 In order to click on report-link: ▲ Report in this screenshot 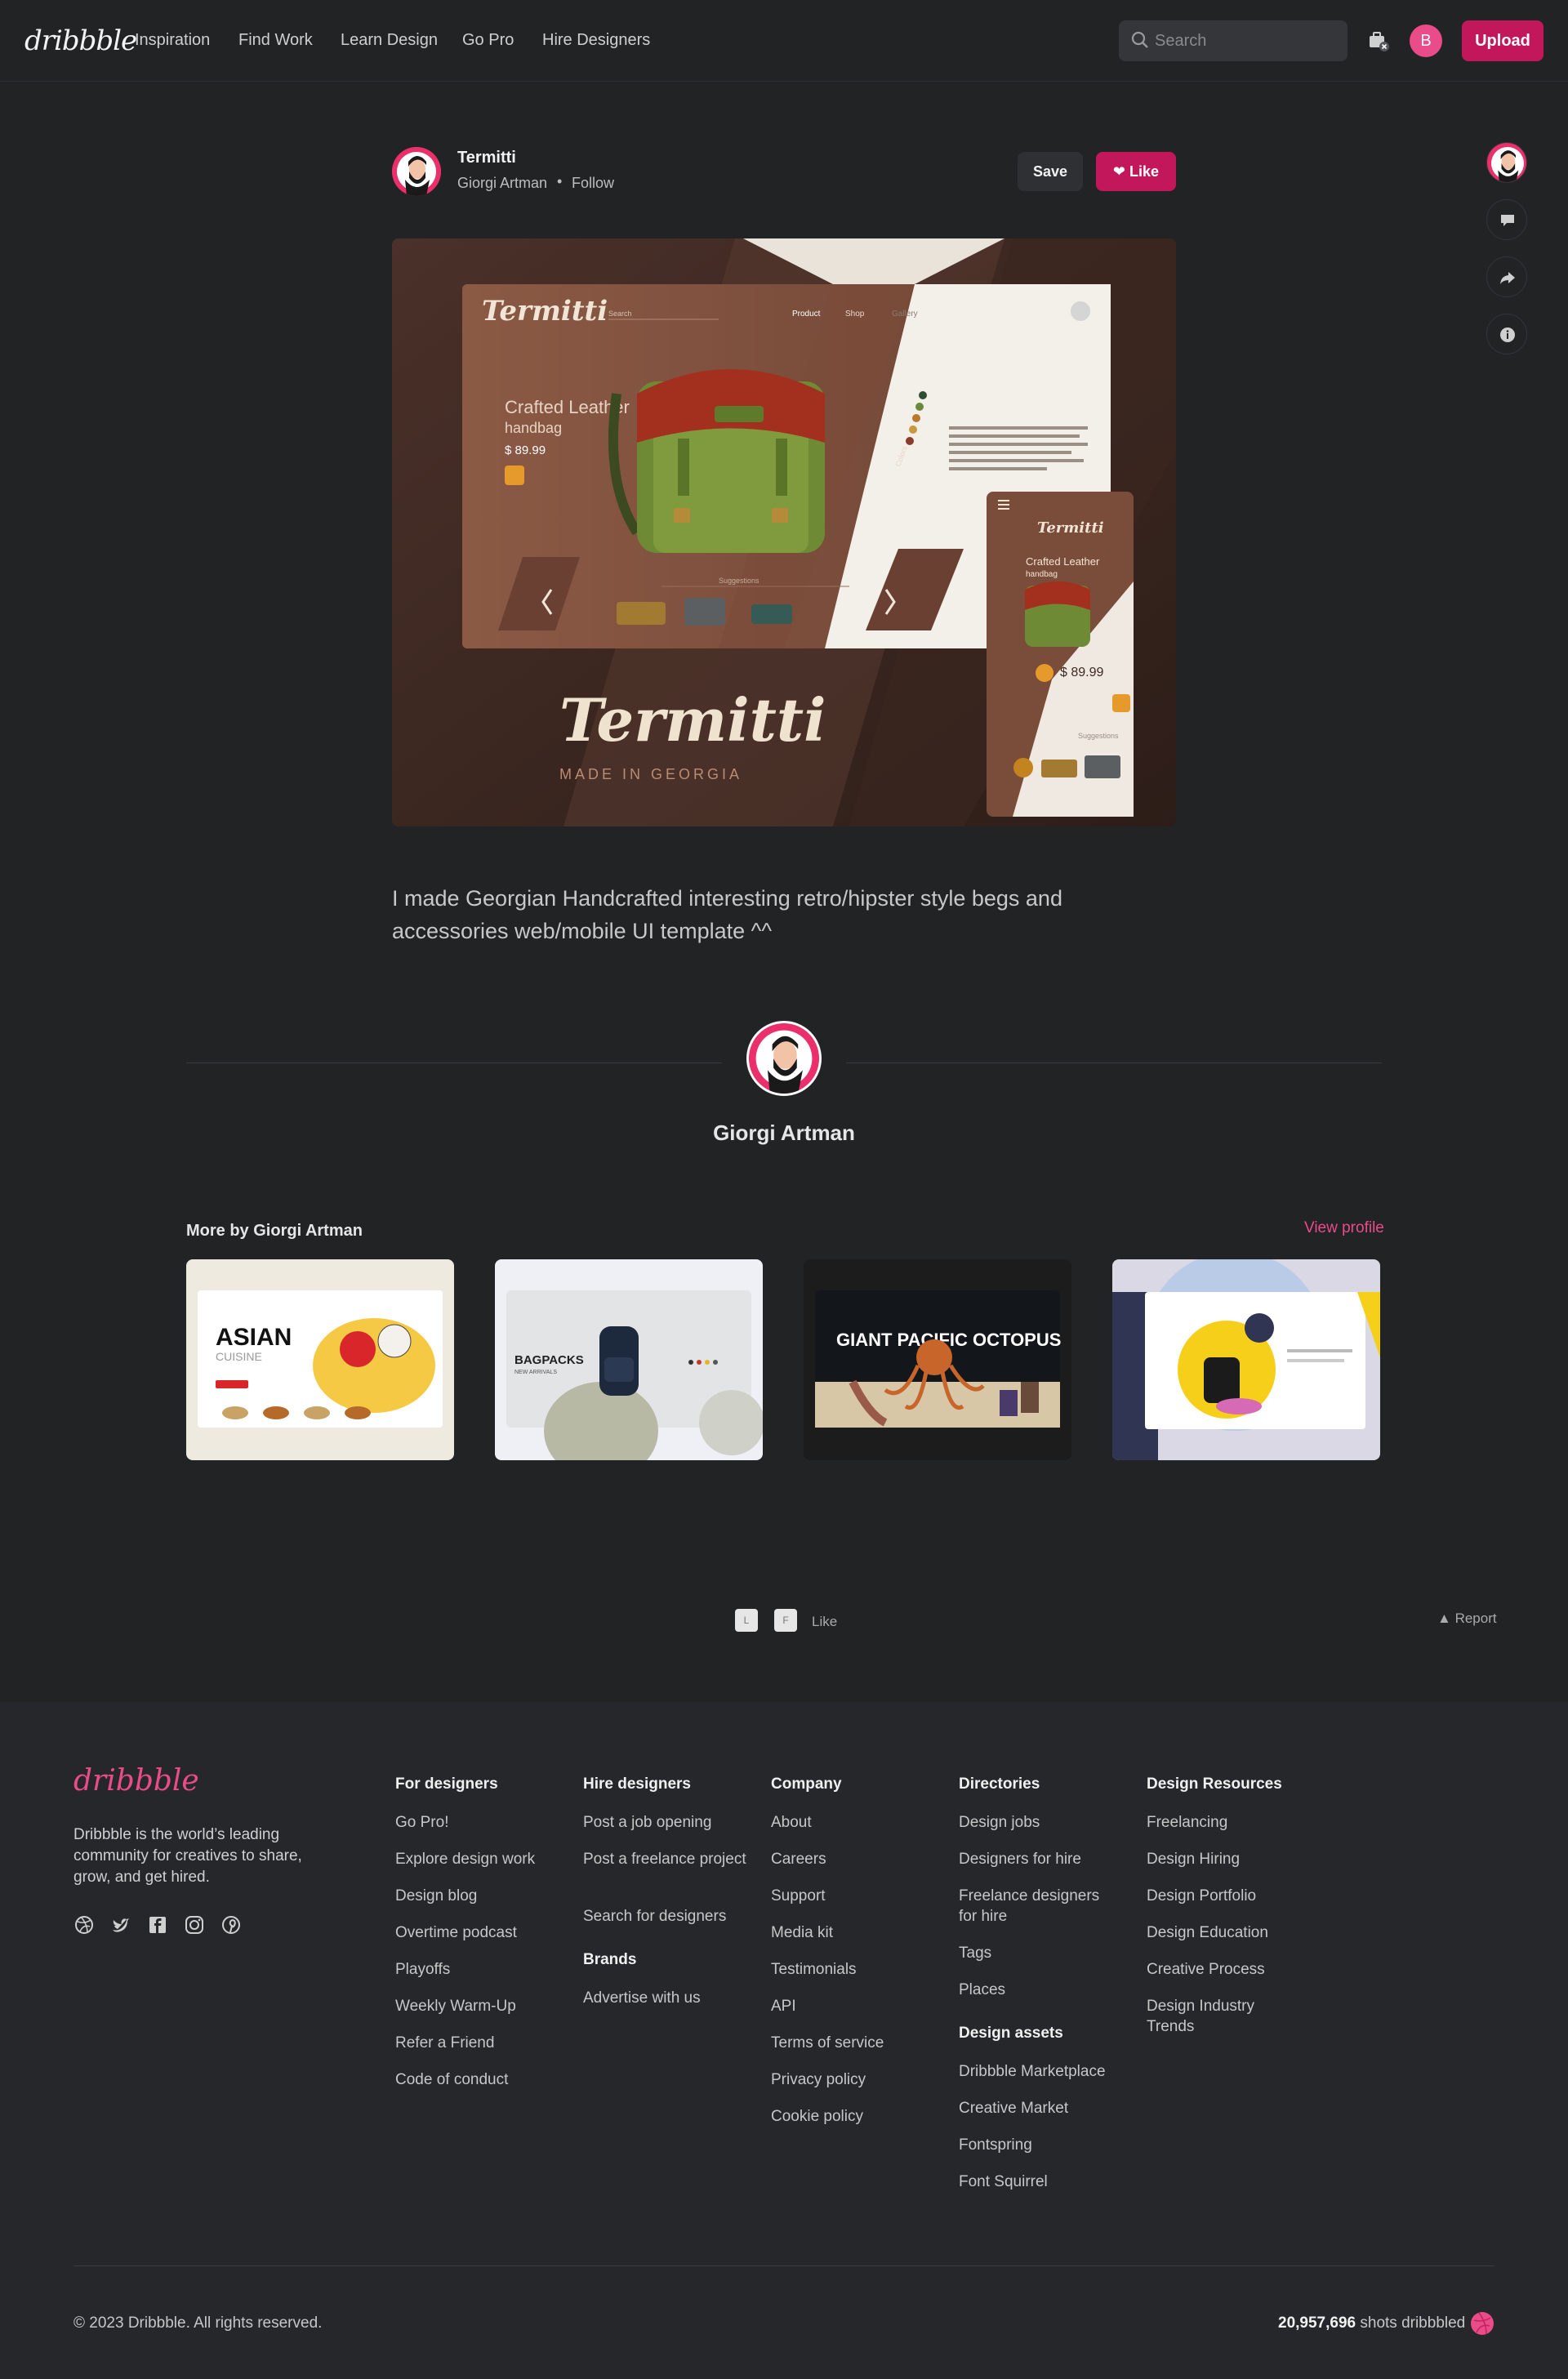, I will do `click(1467, 1619)`.